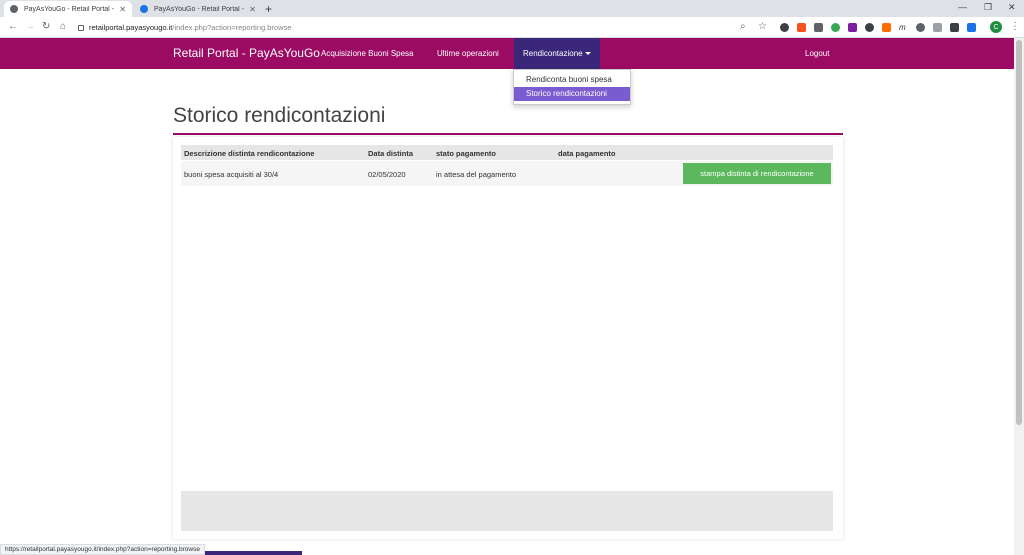  What do you see at coordinates (553, 53) in the screenshot?
I see `dropdown-label: Rendicontazione` at bounding box center [553, 53].